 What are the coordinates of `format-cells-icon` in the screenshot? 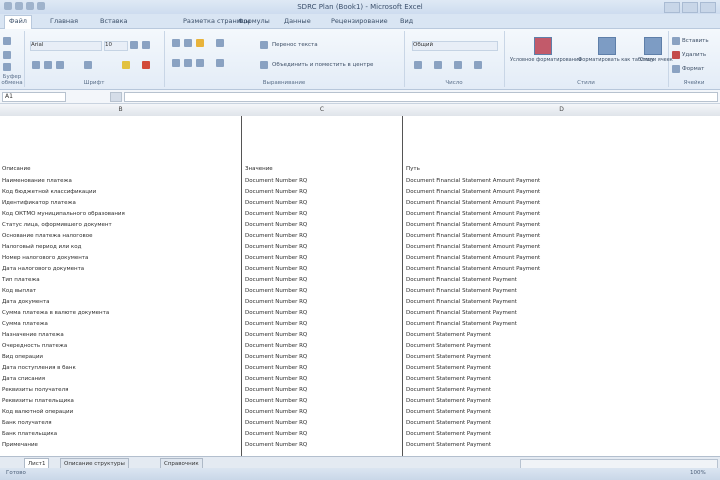 It's located at (676, 69).